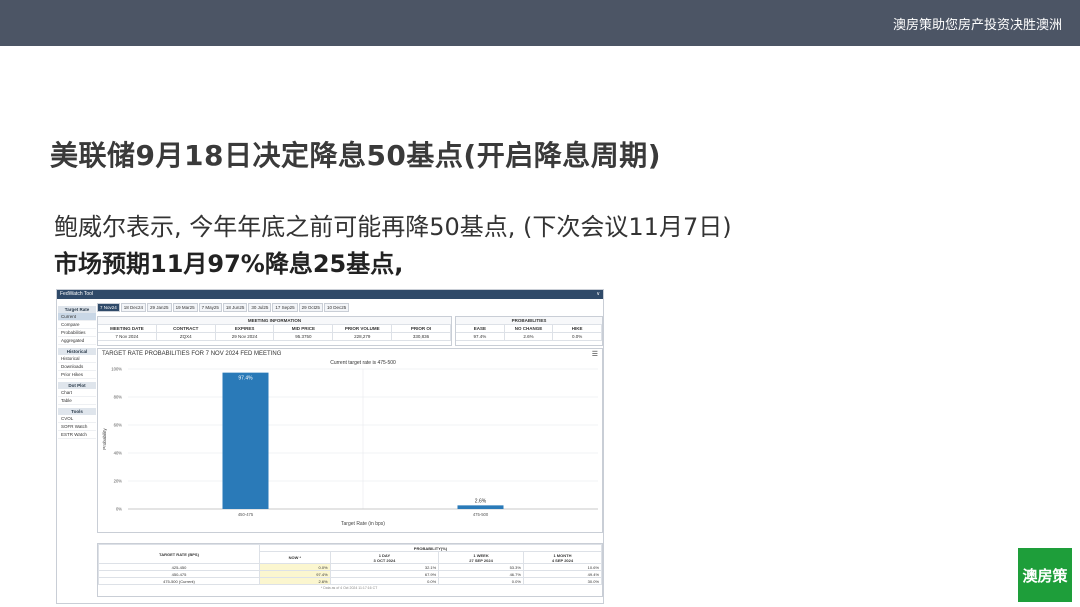  I want to click on rate-cell: 425-450, so click(179, 567).